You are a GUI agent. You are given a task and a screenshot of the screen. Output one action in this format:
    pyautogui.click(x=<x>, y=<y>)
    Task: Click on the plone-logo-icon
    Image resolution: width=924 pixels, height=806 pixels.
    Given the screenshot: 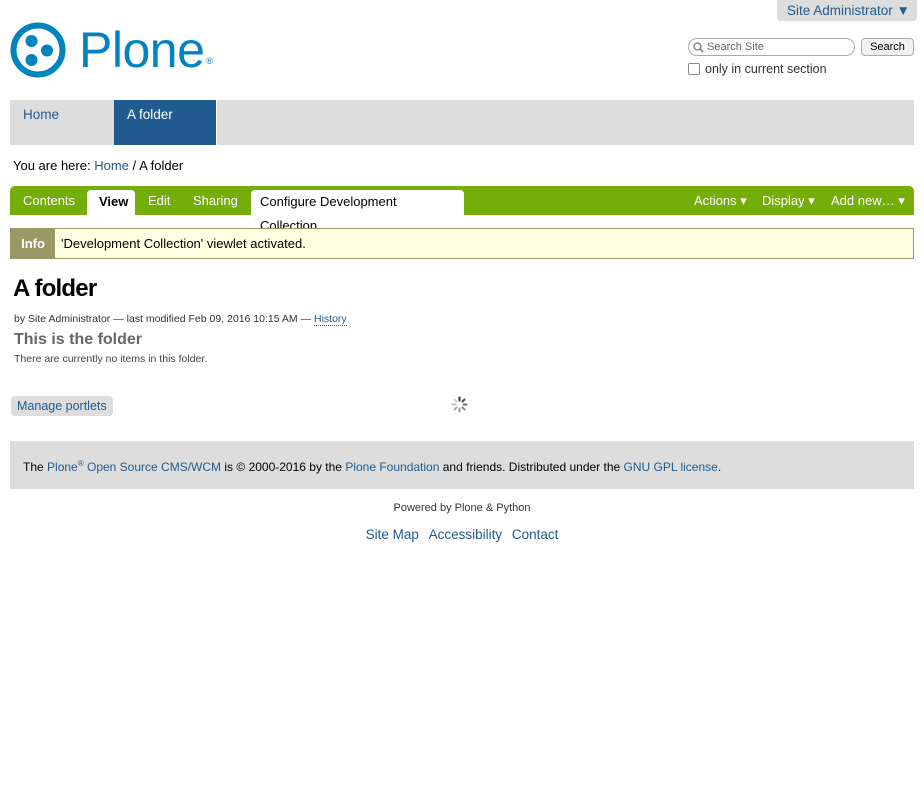 What is the action you would take?
    pyautogui.click(x=38, y=50)
    